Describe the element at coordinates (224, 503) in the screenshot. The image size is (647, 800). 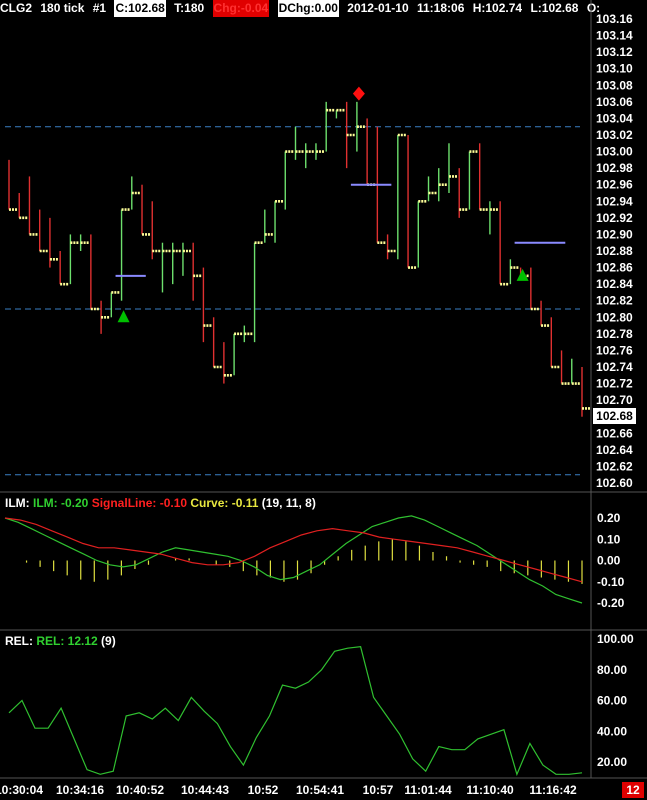
I see `curve-value-label: Curve: -0.11` at that location.